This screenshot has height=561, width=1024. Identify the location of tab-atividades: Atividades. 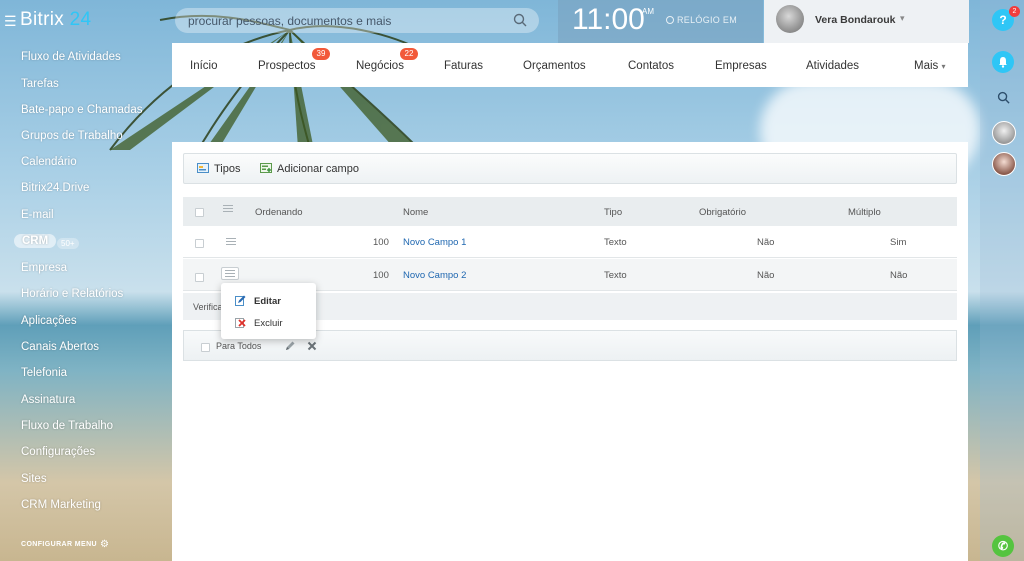
(832, 66).